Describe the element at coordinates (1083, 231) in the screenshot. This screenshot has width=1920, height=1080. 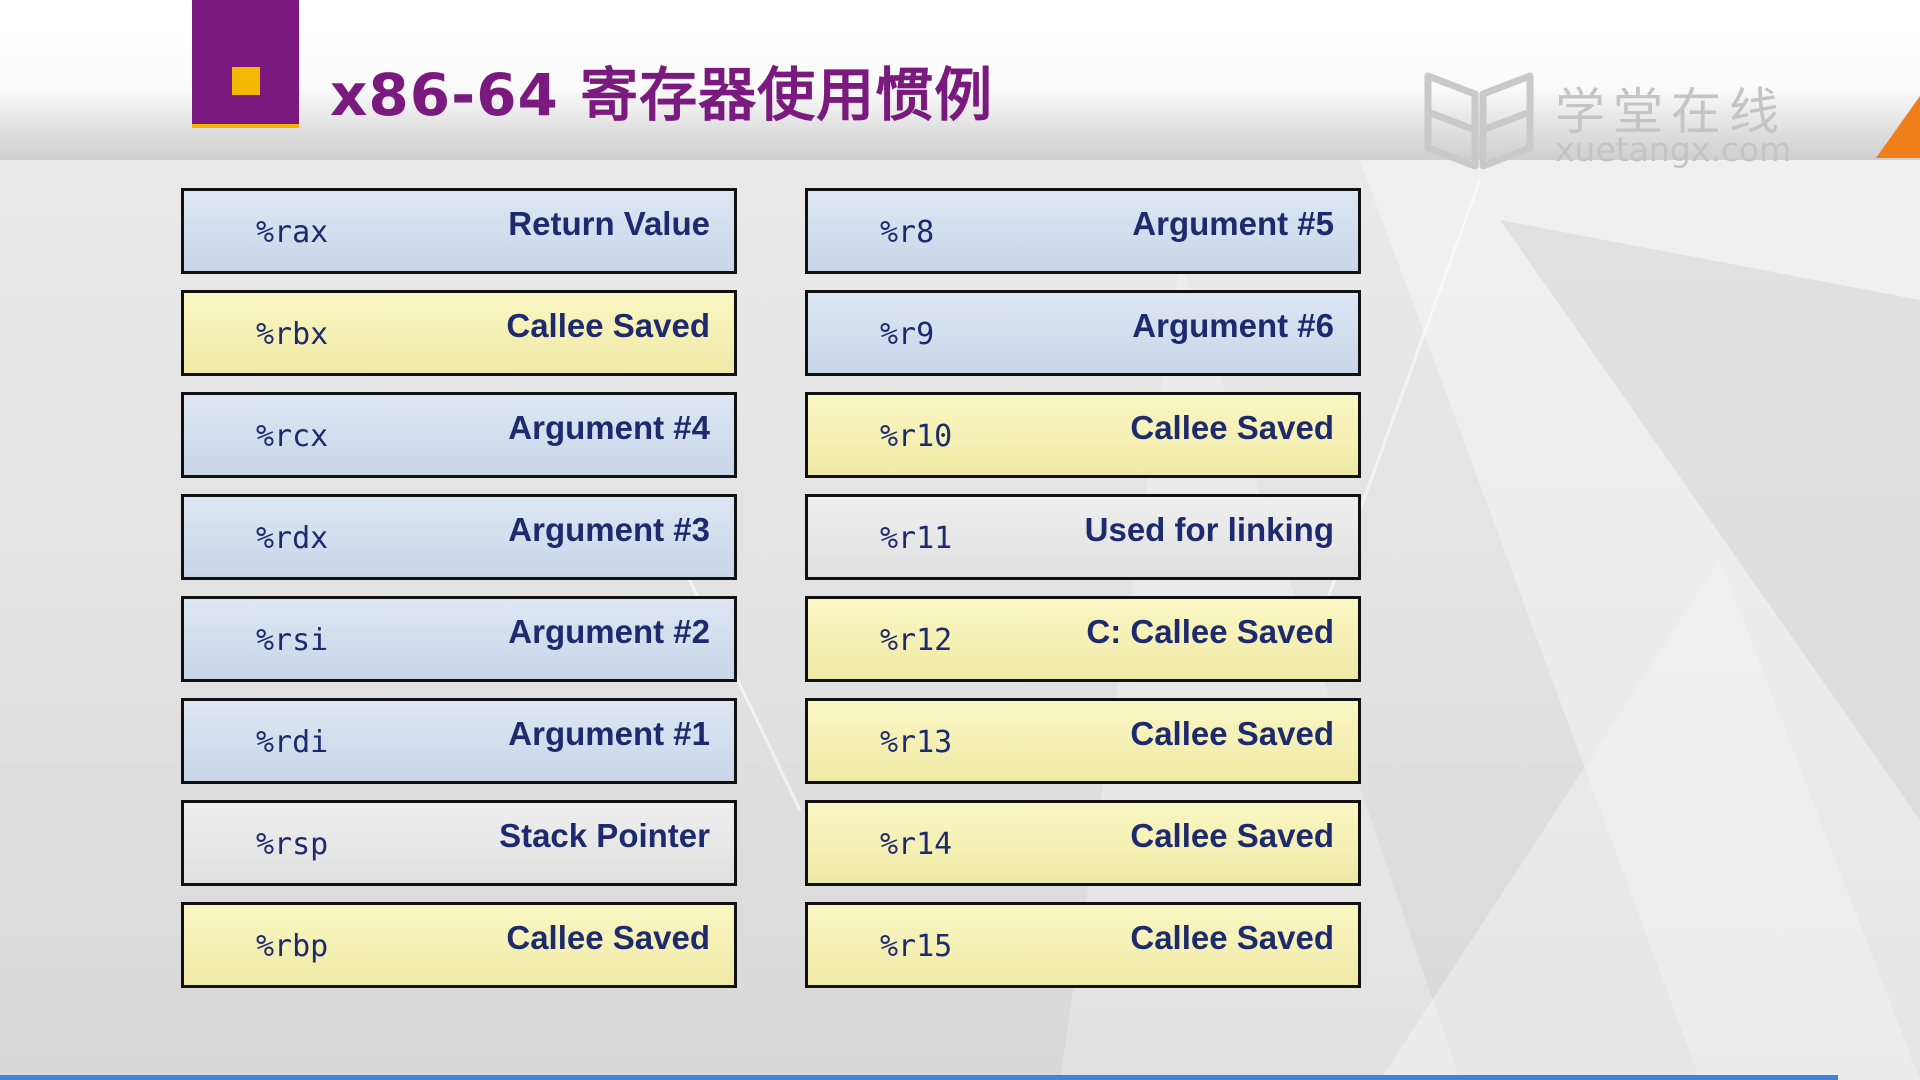
I see `register-cell-r8: %r8 Argument #5` at that location.